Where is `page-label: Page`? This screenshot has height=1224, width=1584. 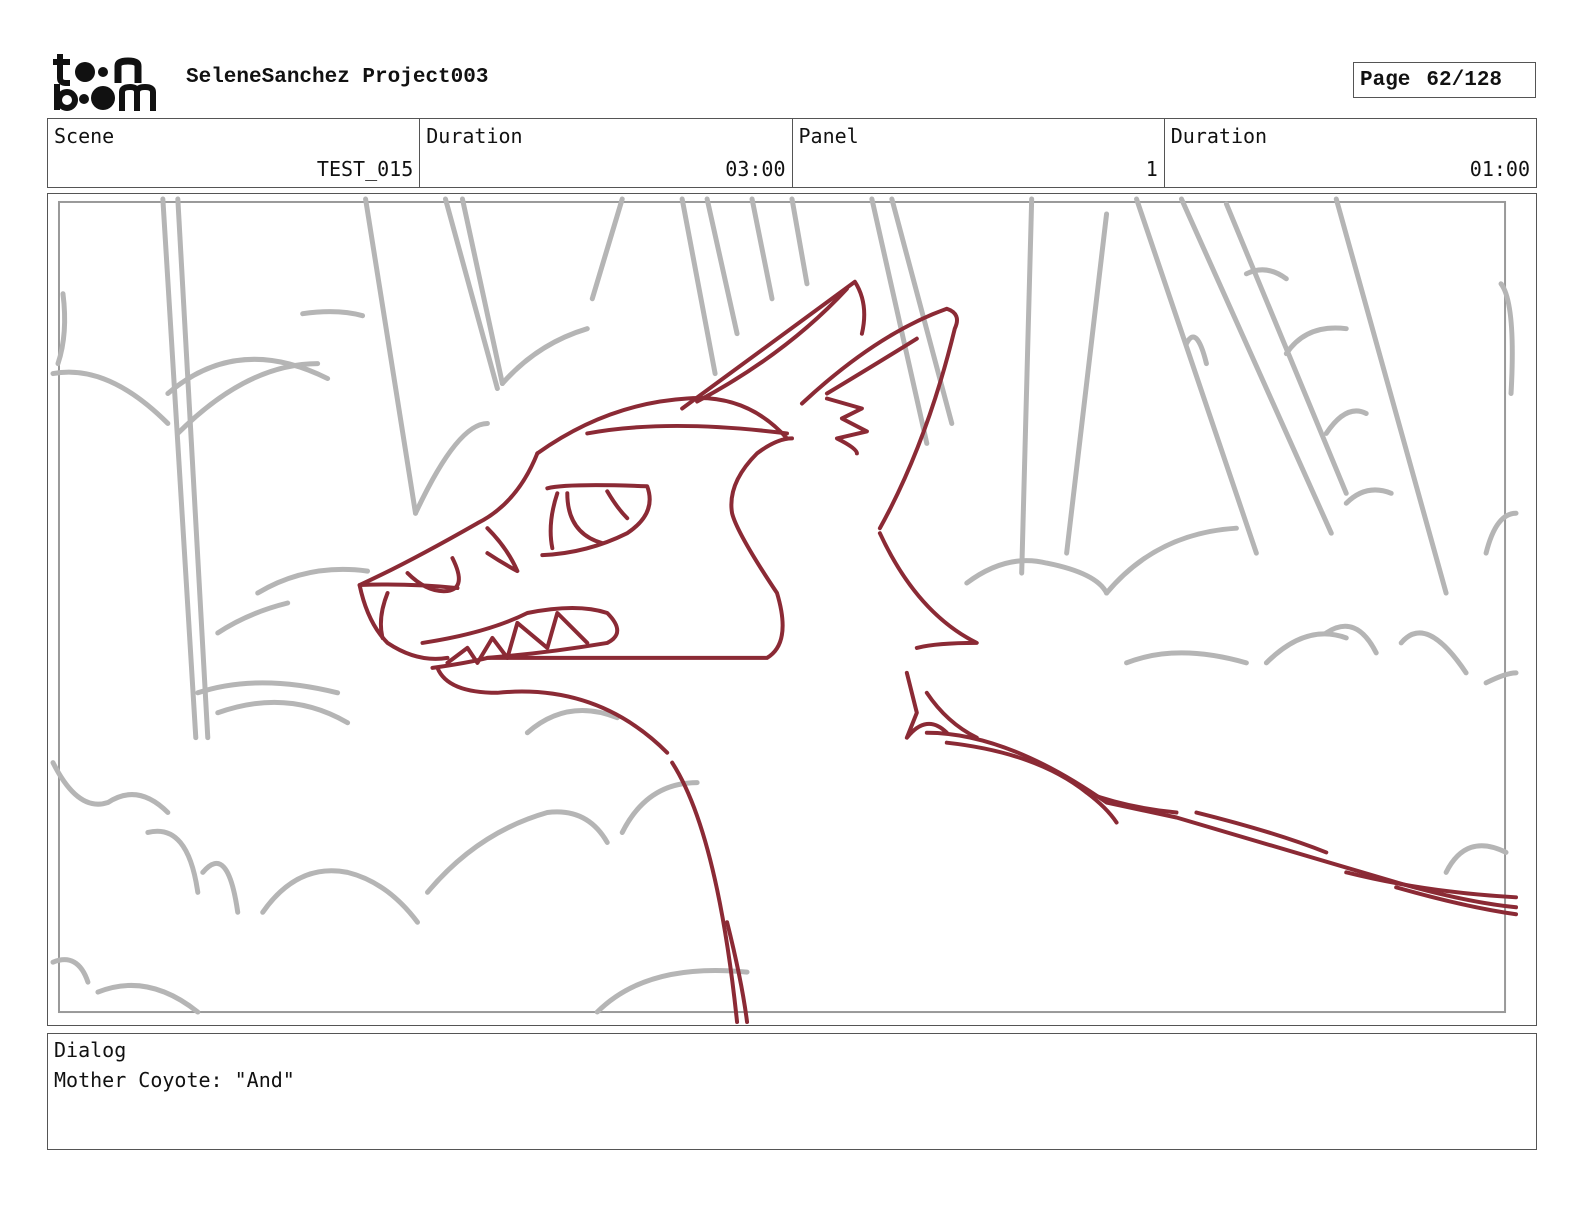
page-label: Page is located at coordinates (1385, 80).